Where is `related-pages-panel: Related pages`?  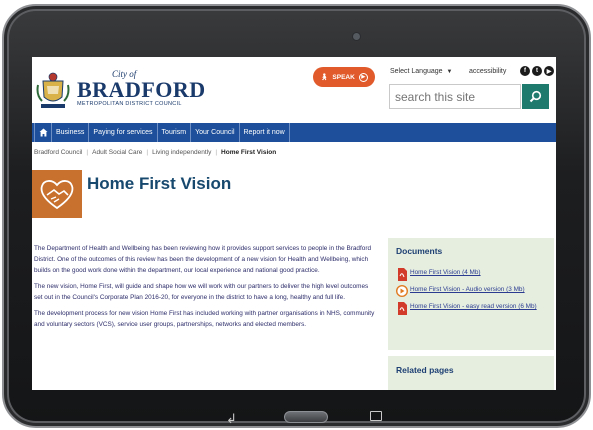
related-pages-panel: Related pages is located at coordinates (471, 373).